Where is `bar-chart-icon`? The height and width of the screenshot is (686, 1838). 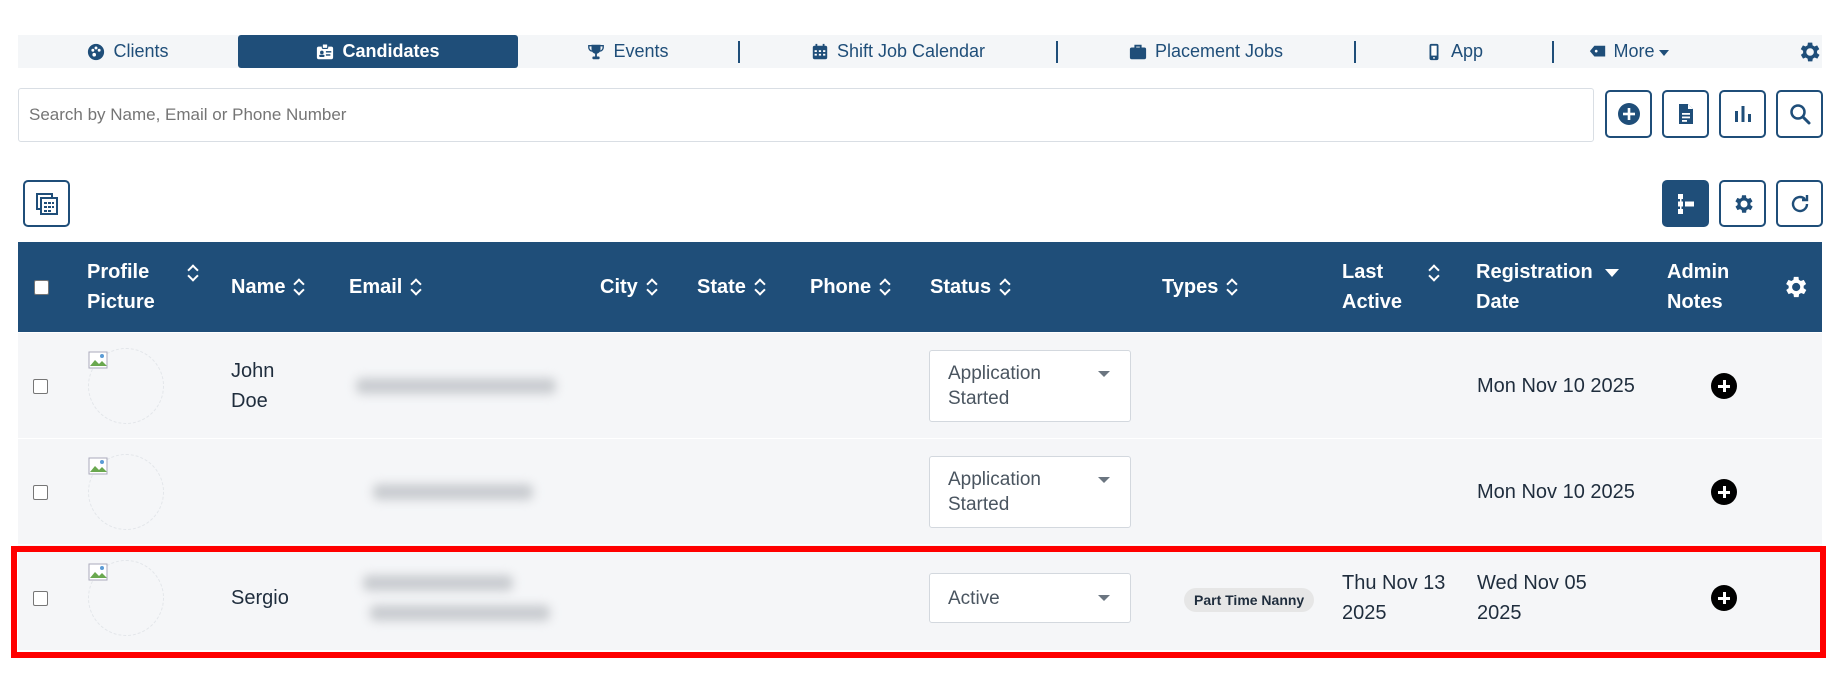 bar-chart-icon is located at coordinates (1742, 114).